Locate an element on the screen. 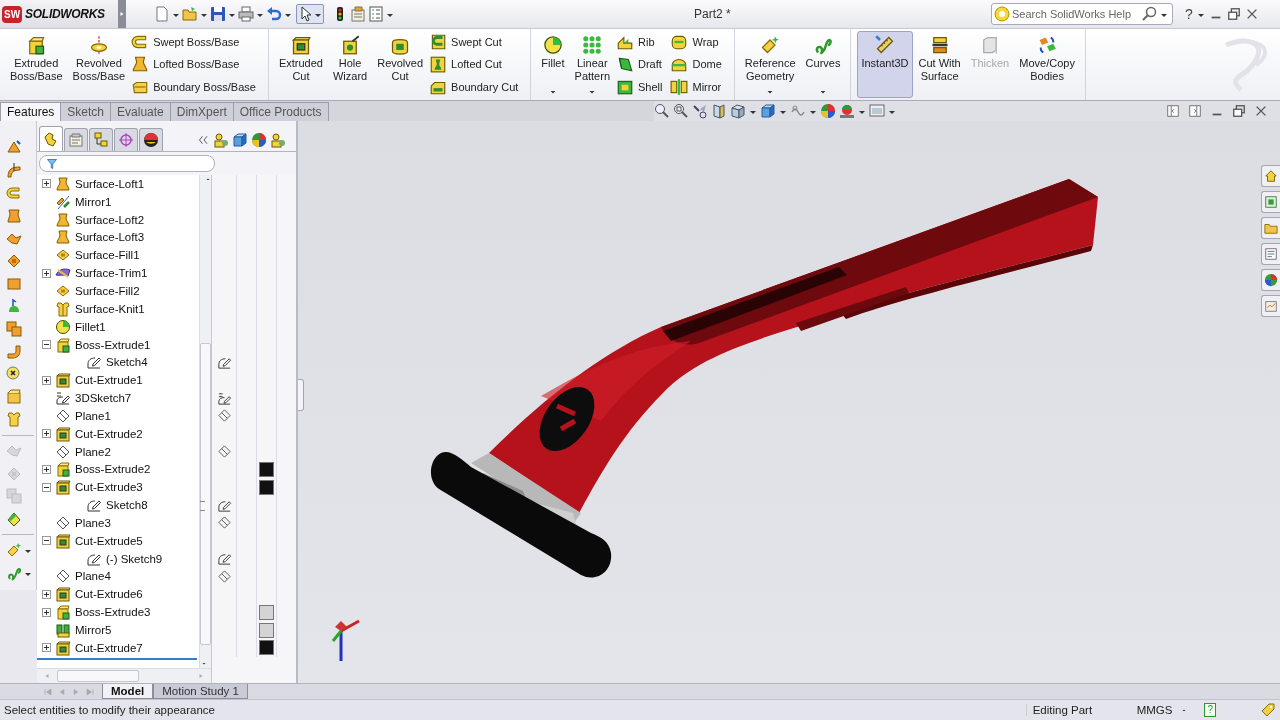 This screenshot has width=1280, height=720. ruled-icon is located at coordinates (14, 351).